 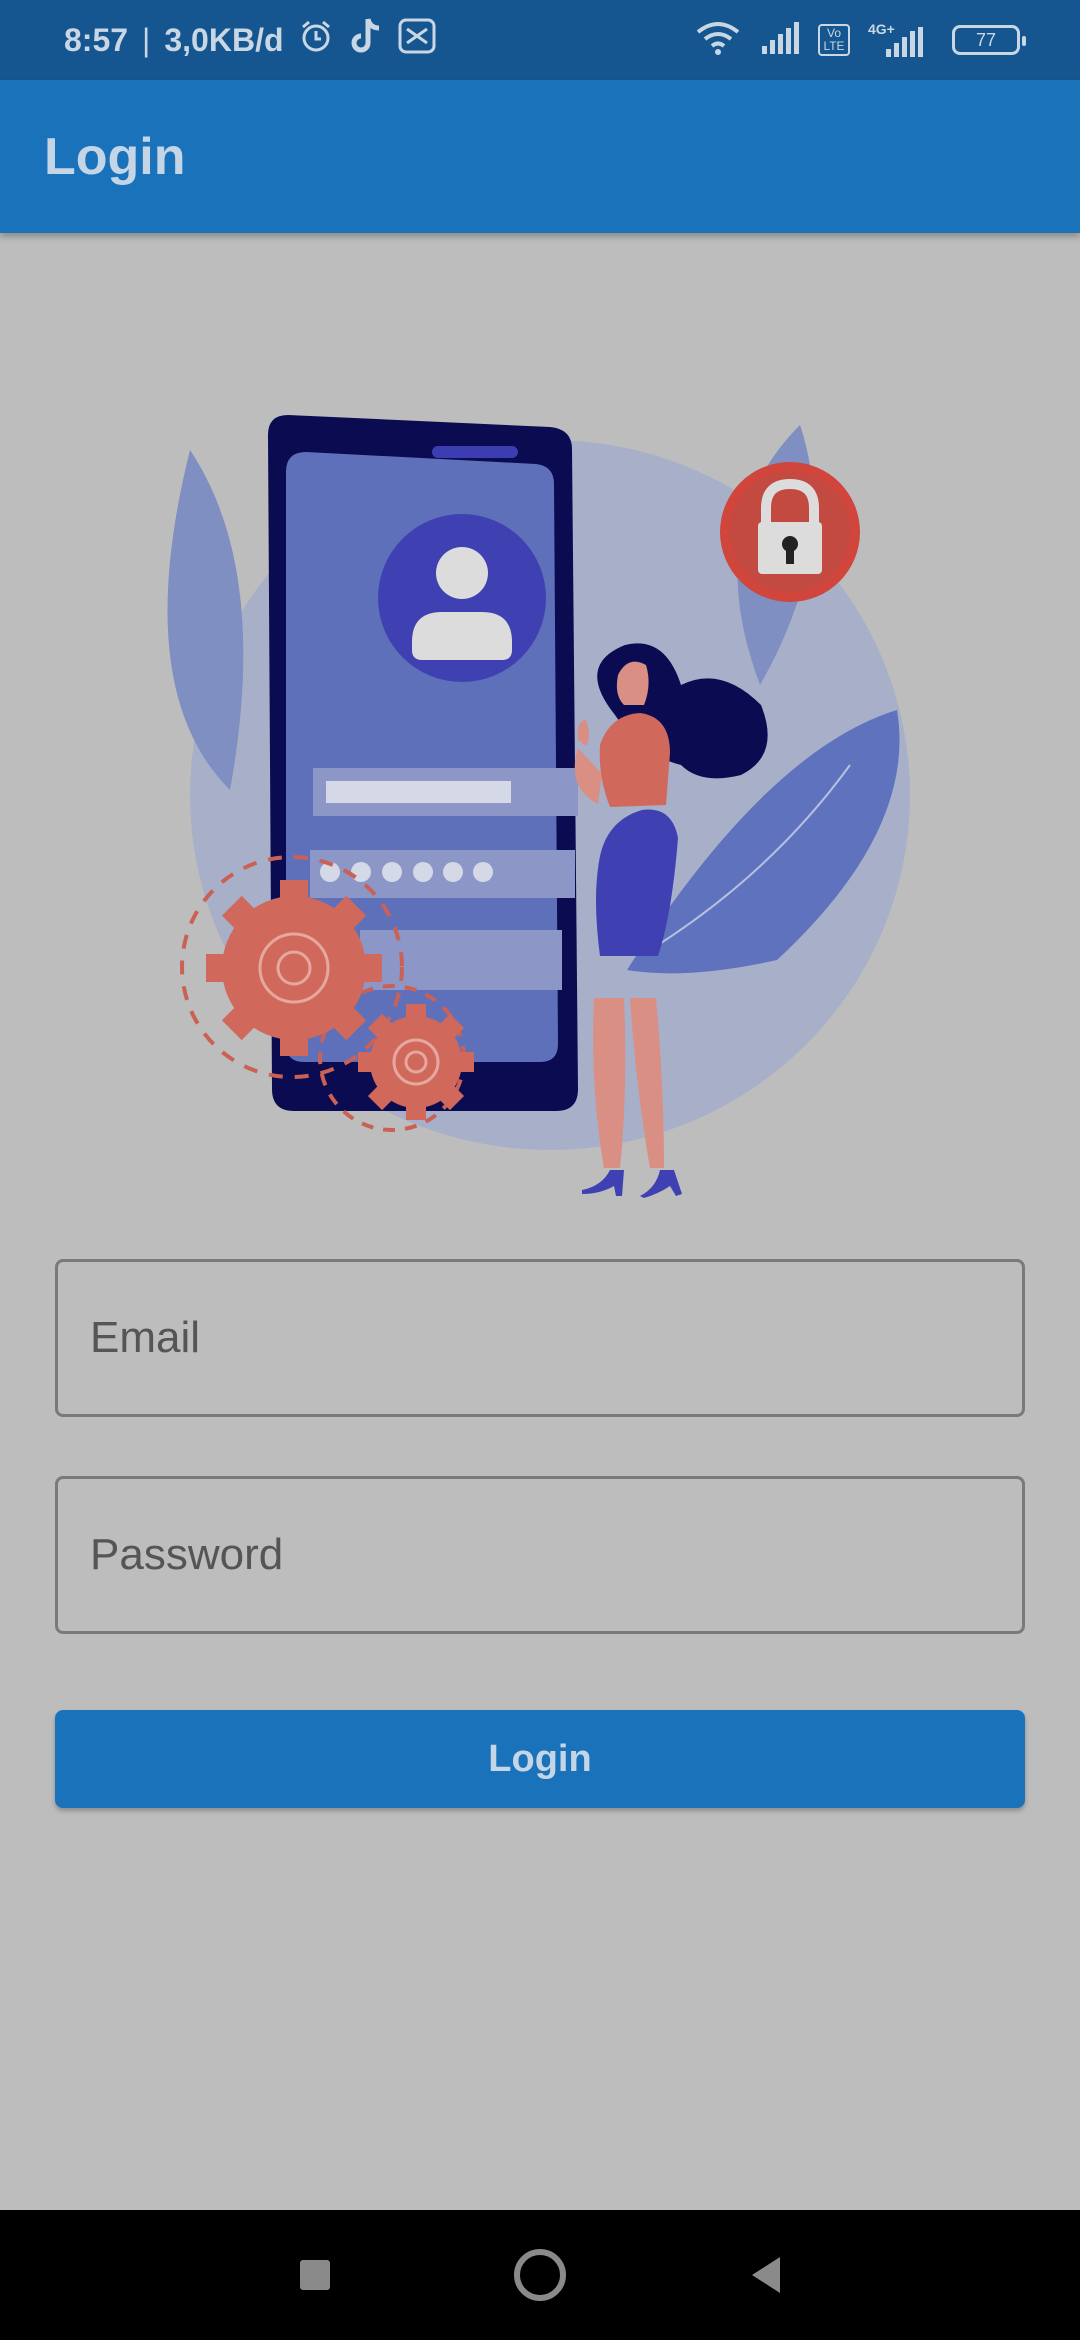 What do you see at coordinates (540, 1555) in the screenshot?
I see `password-field: Password` at bounding box center [540, 1555].